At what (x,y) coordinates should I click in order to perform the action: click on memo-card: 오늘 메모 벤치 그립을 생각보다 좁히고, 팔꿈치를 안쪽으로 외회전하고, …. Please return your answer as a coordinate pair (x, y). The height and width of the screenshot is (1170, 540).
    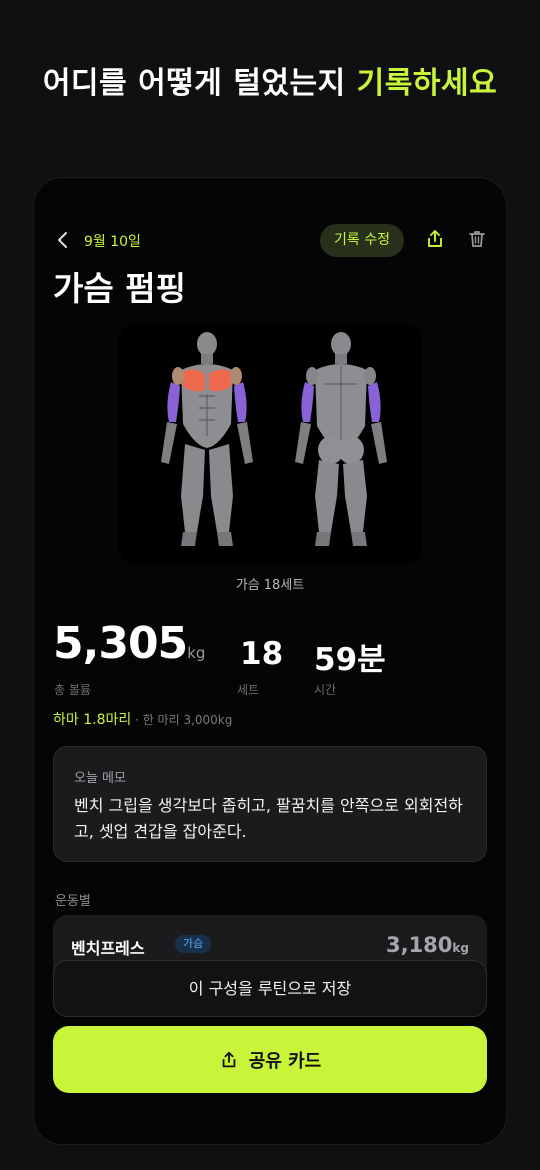
    Looking at the image, I should click on (270, 804).